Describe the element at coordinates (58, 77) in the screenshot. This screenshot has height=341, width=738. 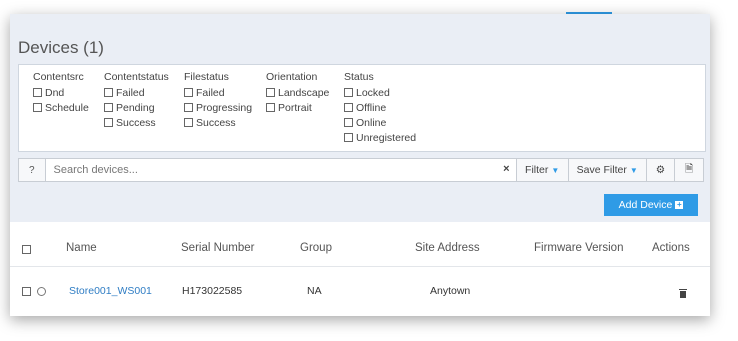
I see `filter-group-label: Contentsrc` at that location.